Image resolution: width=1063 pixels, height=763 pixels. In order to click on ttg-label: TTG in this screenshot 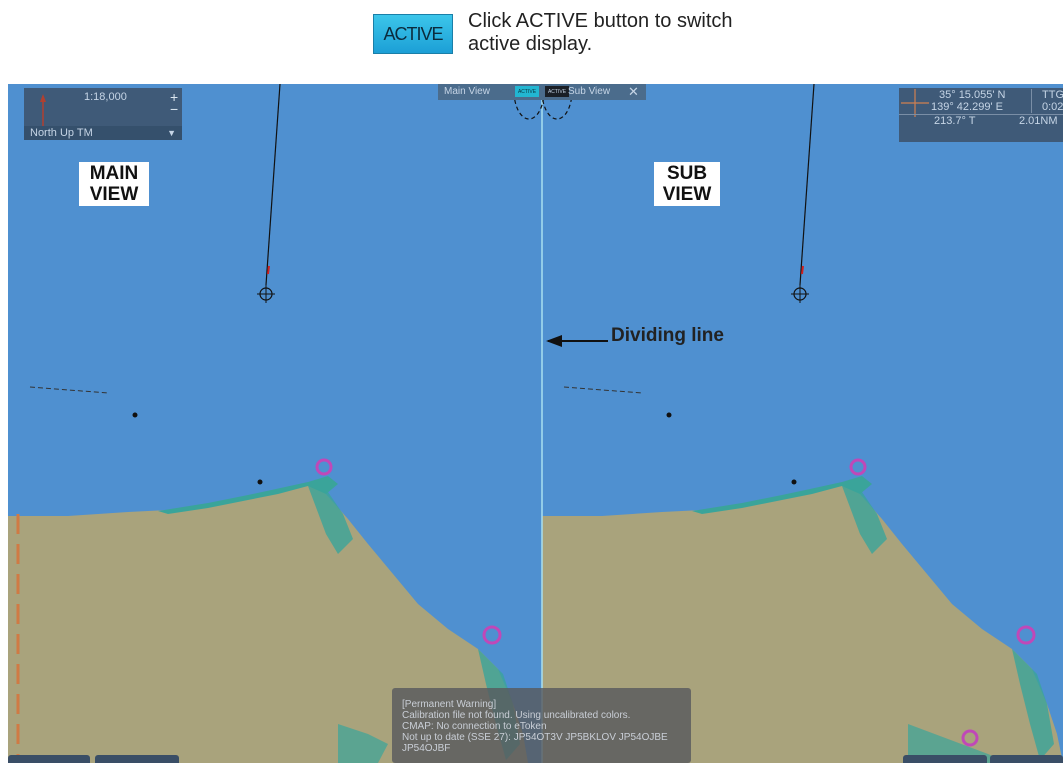, I will do `click(1047, 95)`.